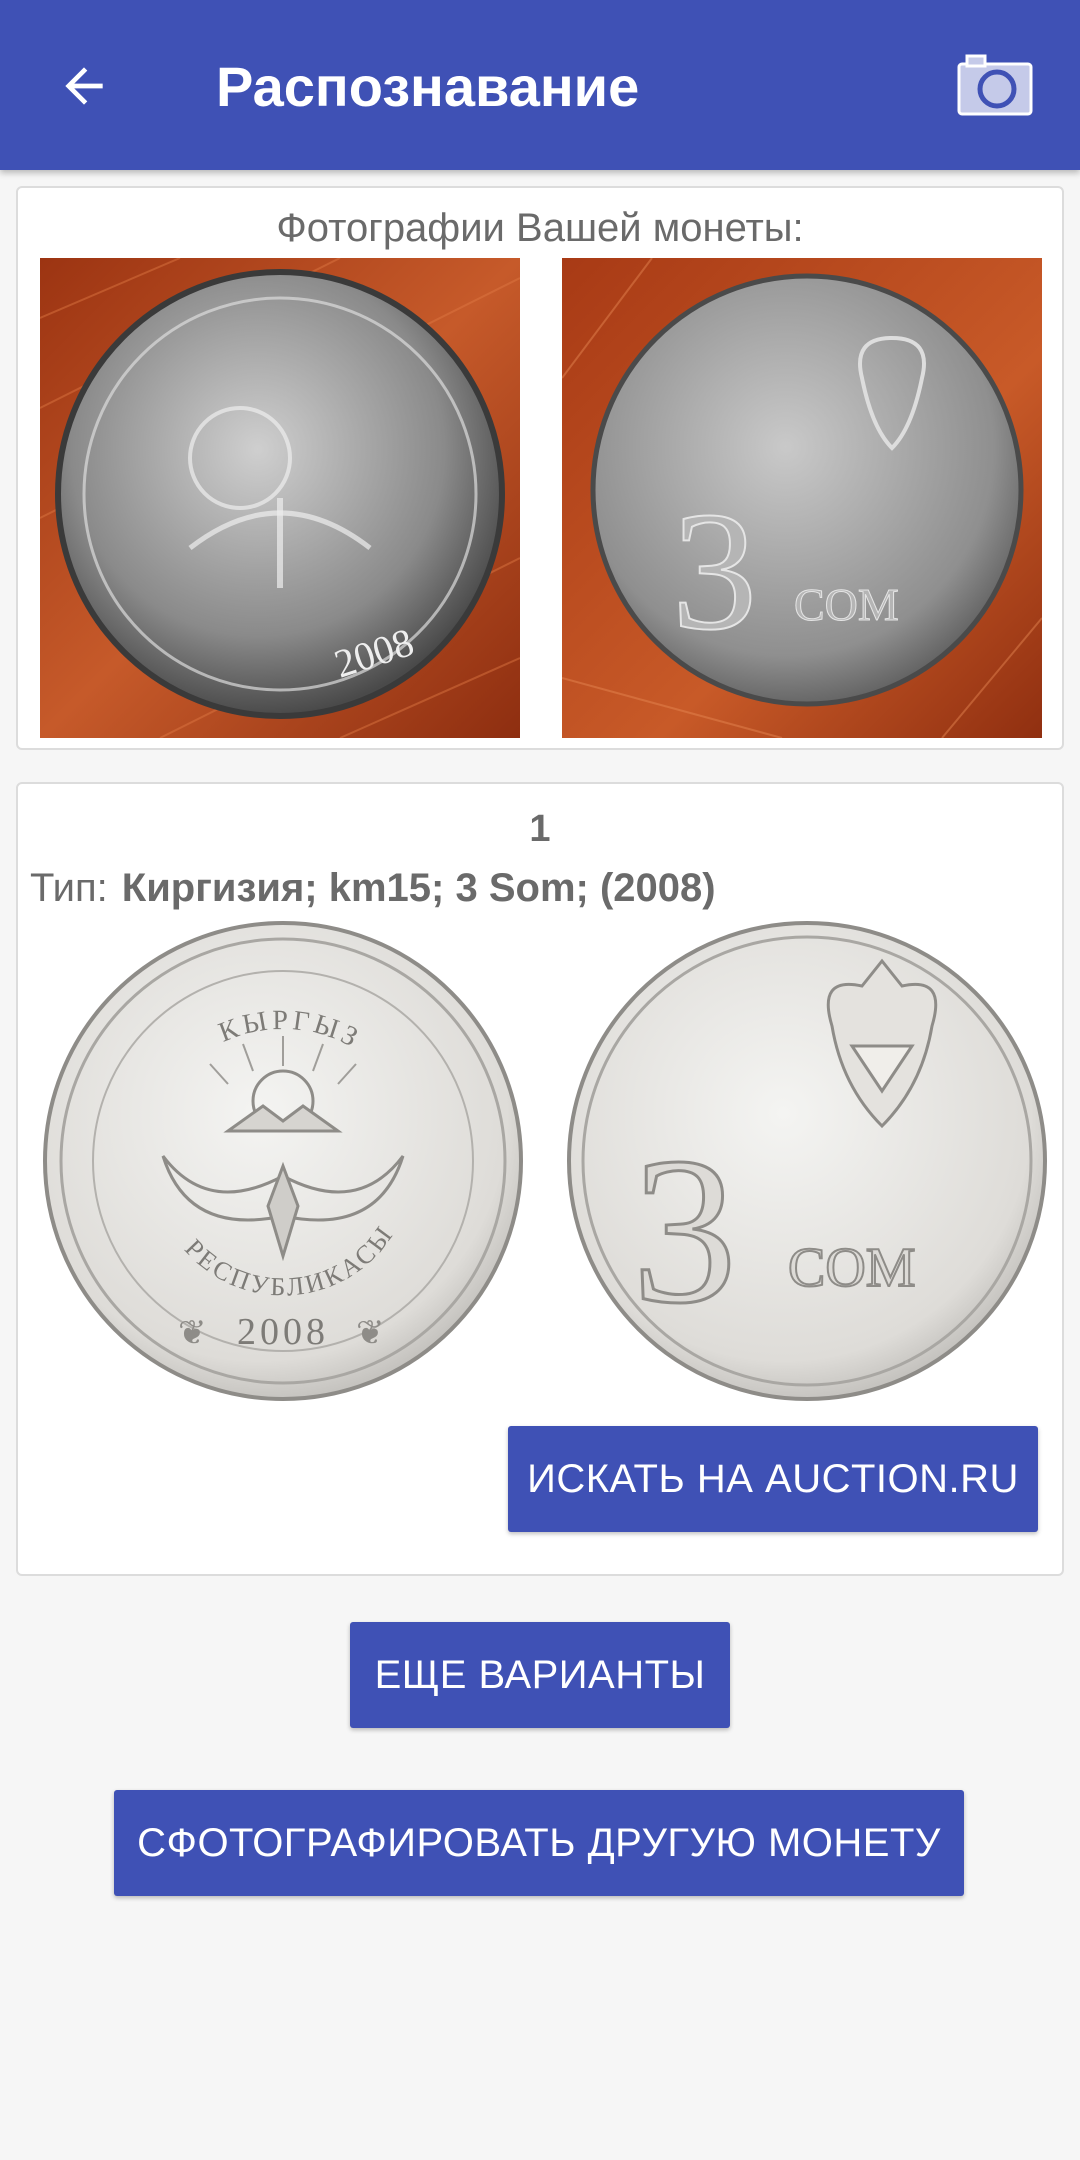  I want to click on reference-reverse-unit: СОМ, so click(852, 1268).